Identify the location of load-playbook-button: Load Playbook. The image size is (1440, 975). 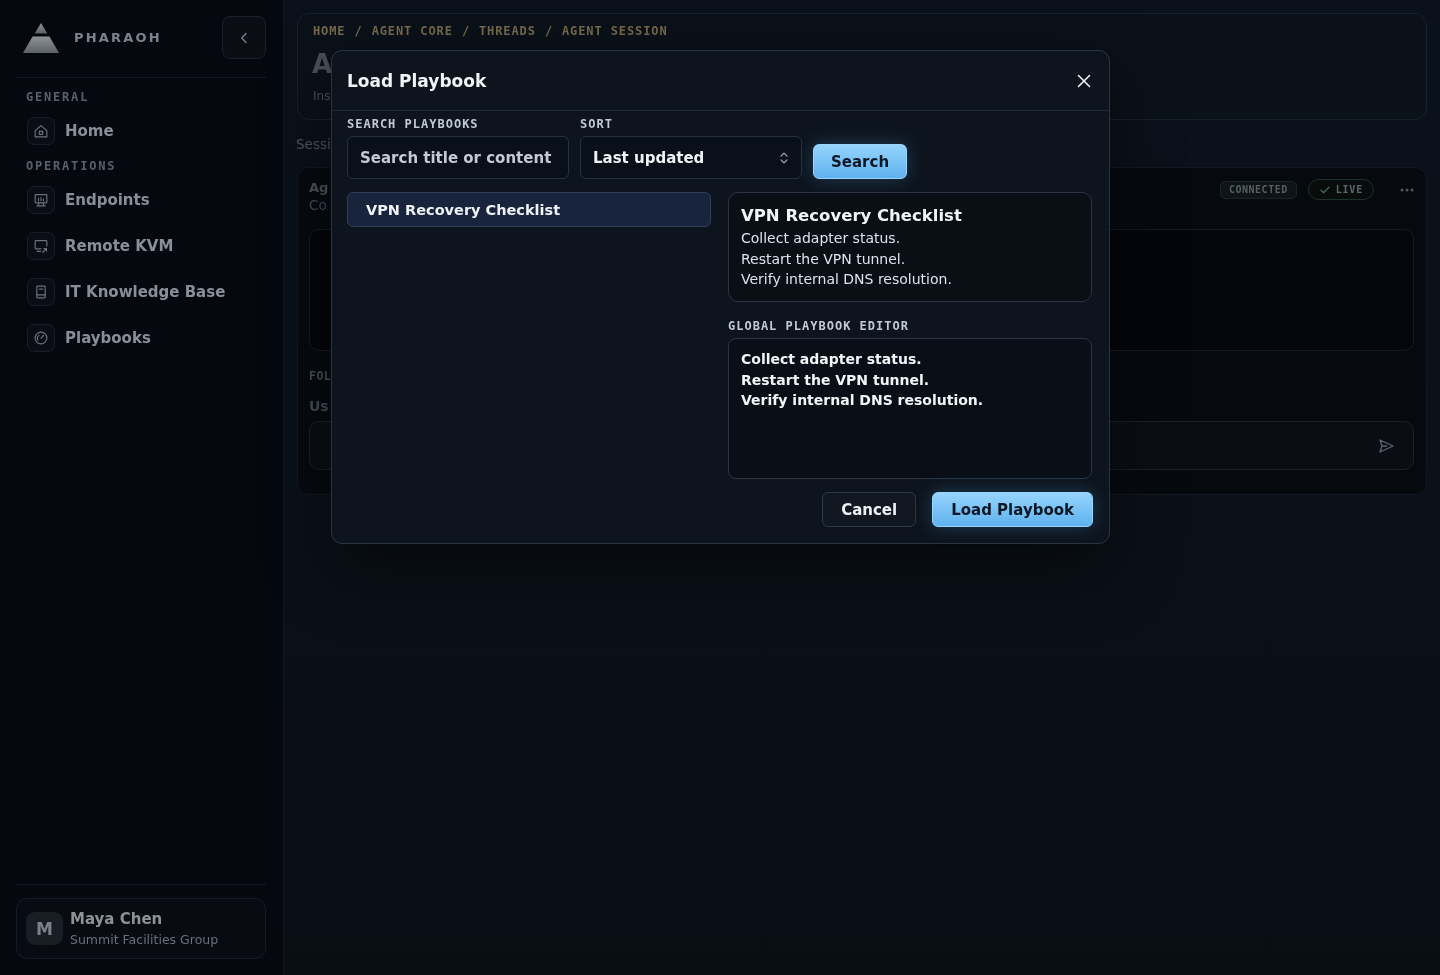
(1012, 509).